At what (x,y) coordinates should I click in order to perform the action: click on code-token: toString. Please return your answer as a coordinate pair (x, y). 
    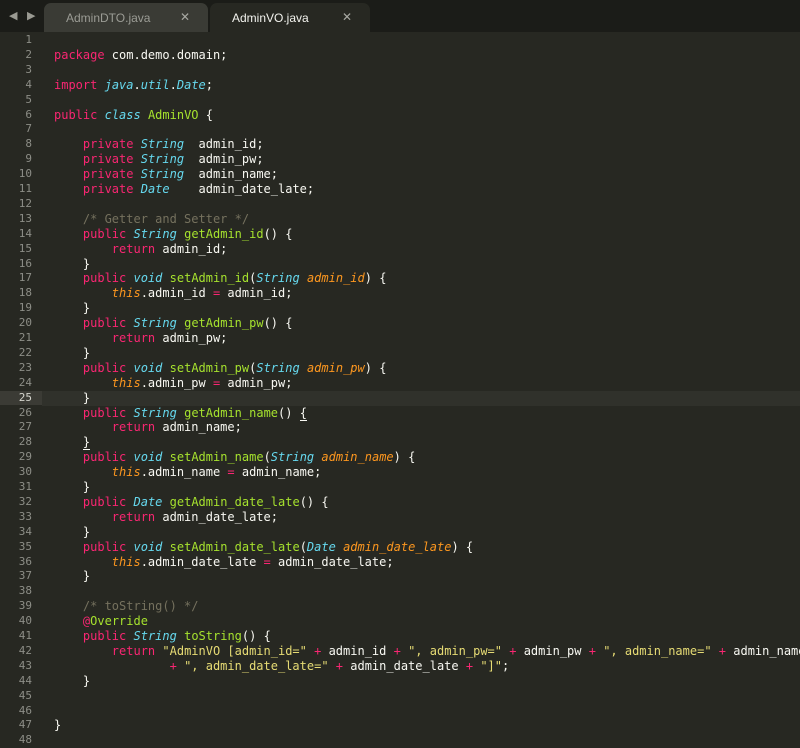
    Looking at the image, I should click on (213, 636).